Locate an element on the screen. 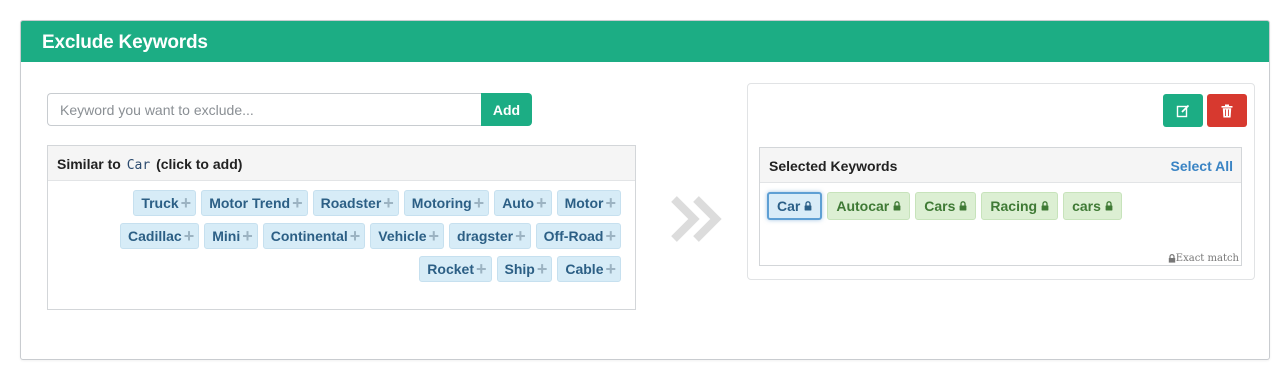 The width and height of the screenshot is (1286, 374). suggestion-chip: Truck + is located at coordinates (165, 203).